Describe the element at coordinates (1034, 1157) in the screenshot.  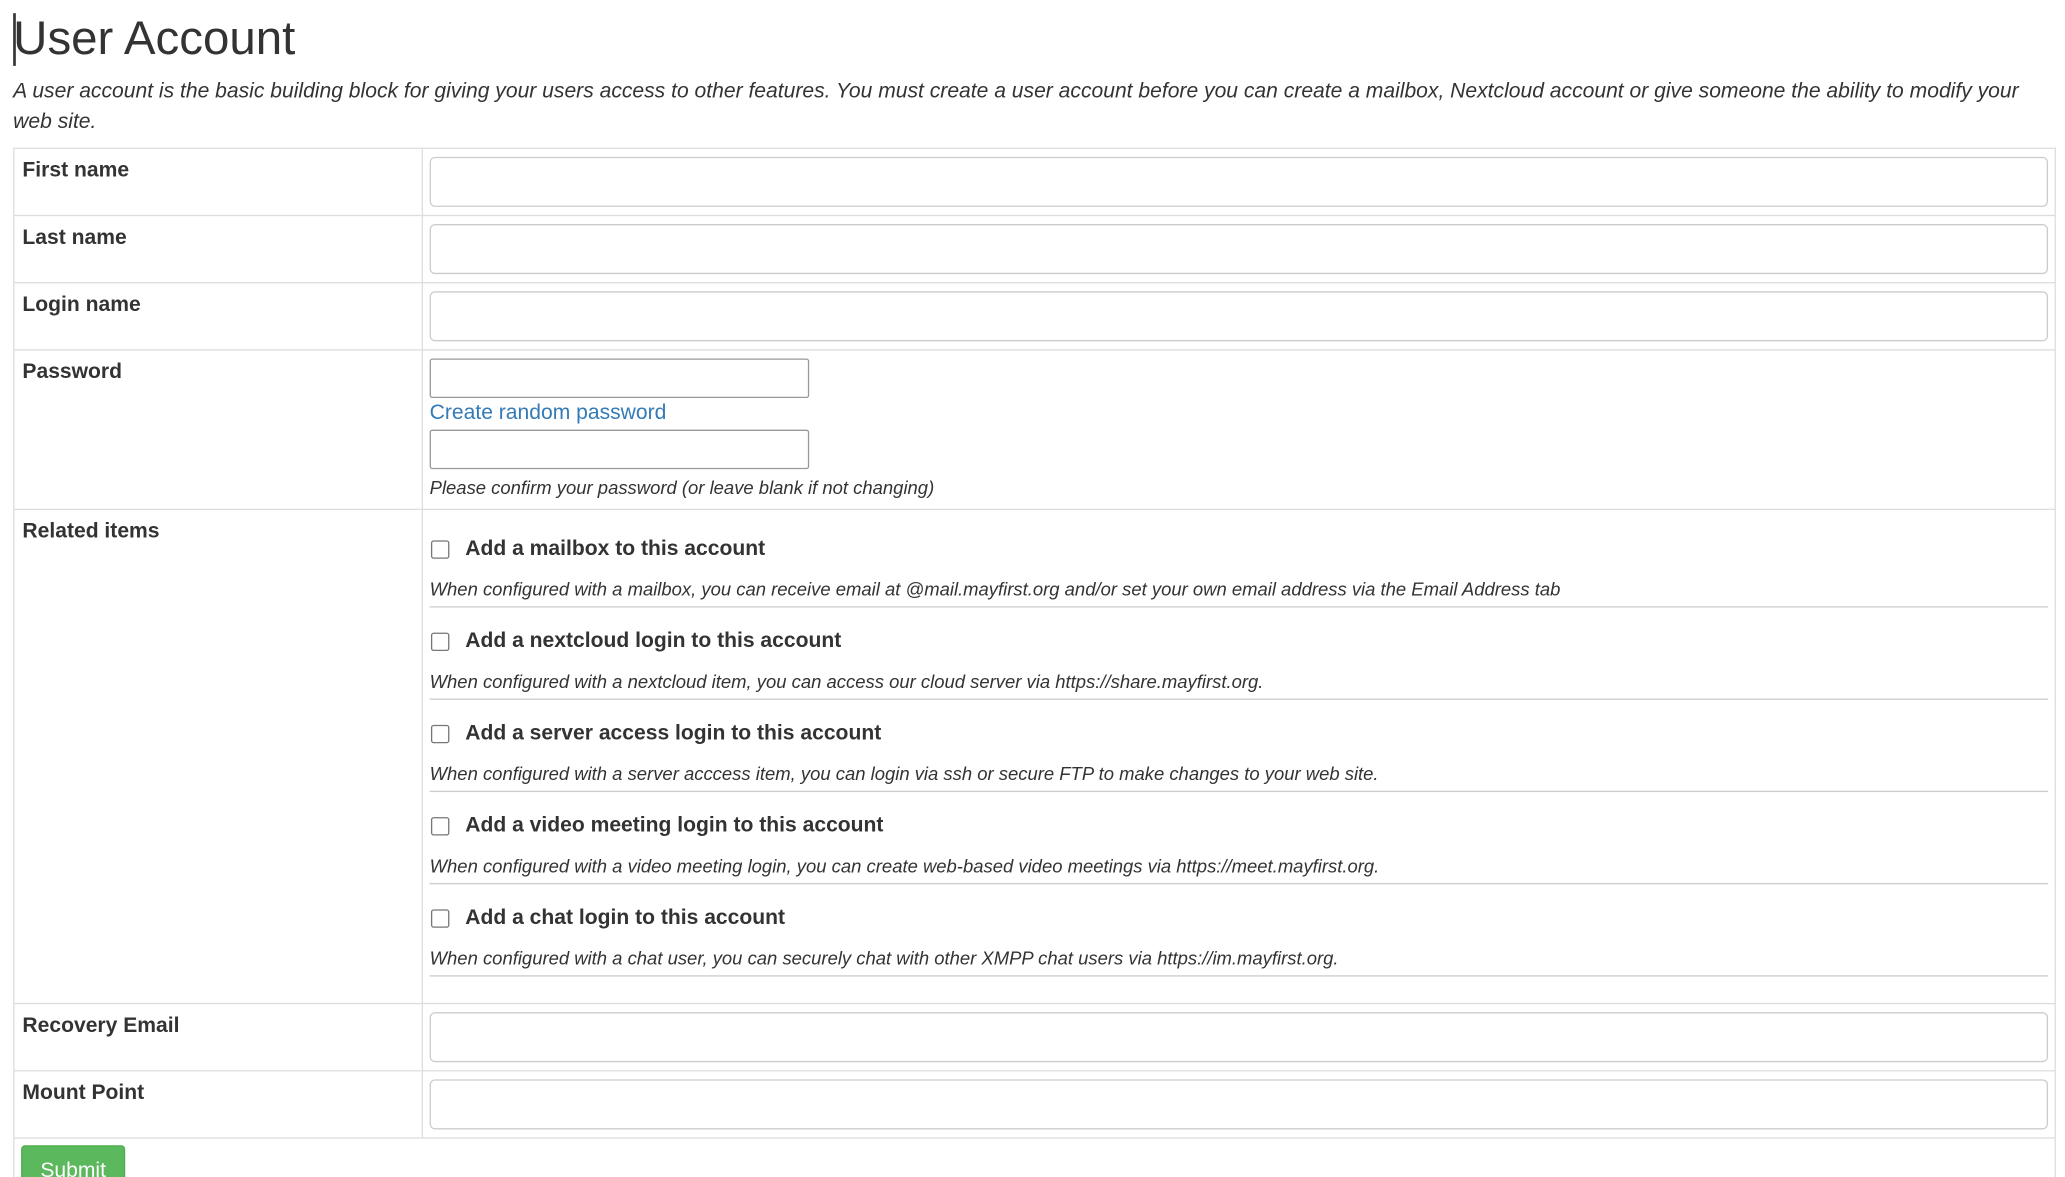
I see `submit-row: Submit` at that location.